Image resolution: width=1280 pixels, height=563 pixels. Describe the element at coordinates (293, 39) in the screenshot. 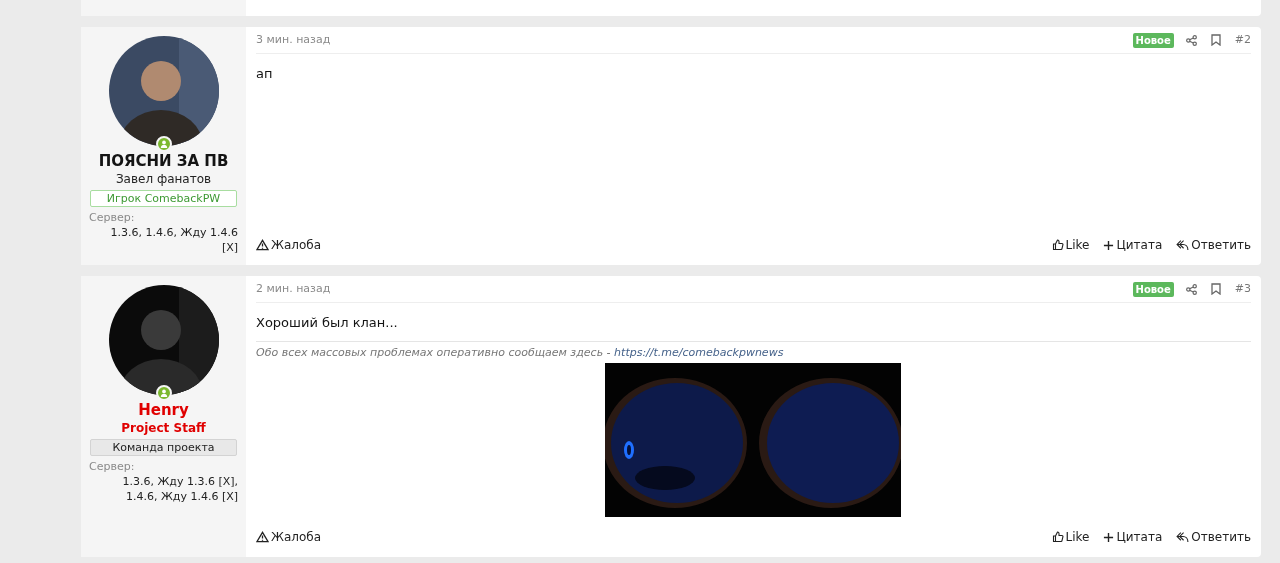

I see `post-time: 3 мин. назад` at that location.